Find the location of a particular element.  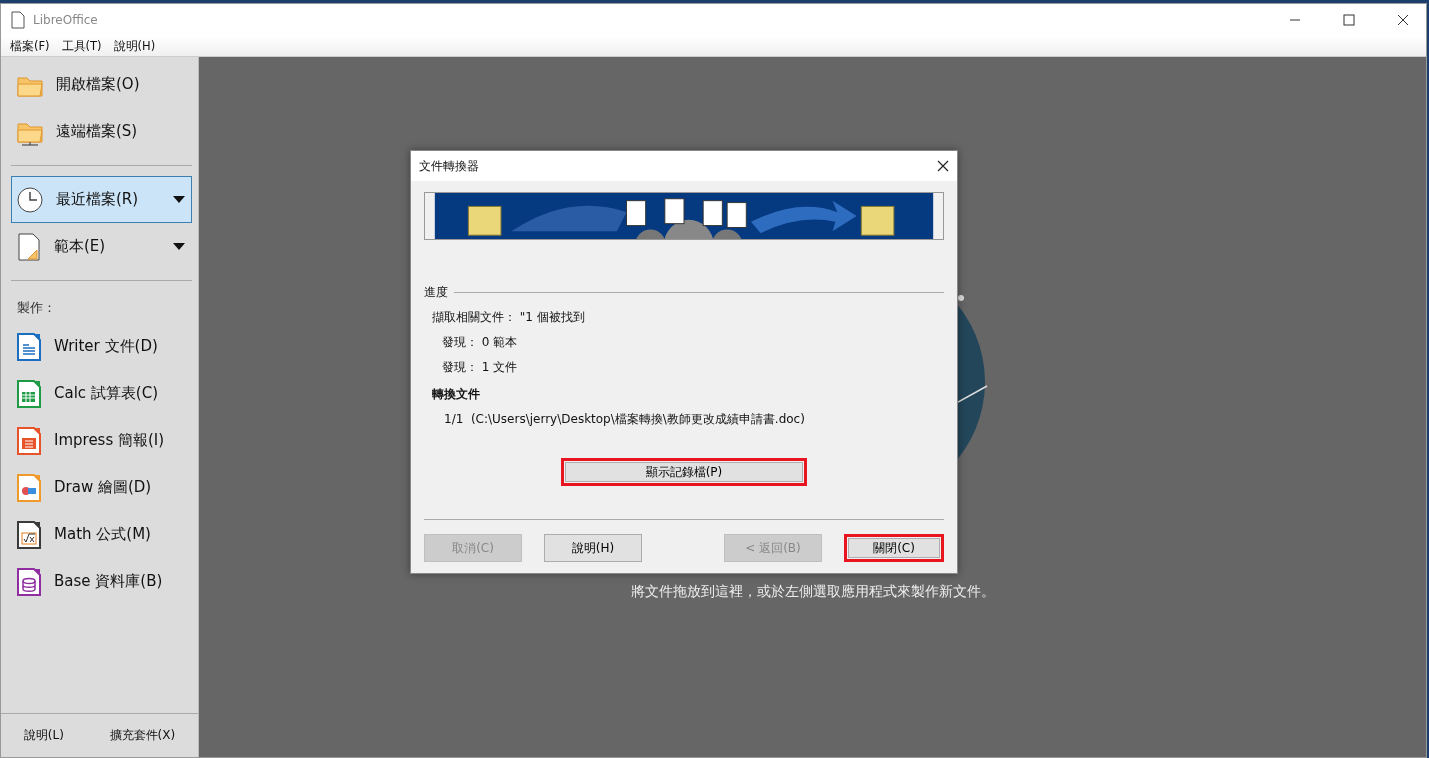

sidebar-item: 開啟檔案(O) is located at coordinates (101, 84).